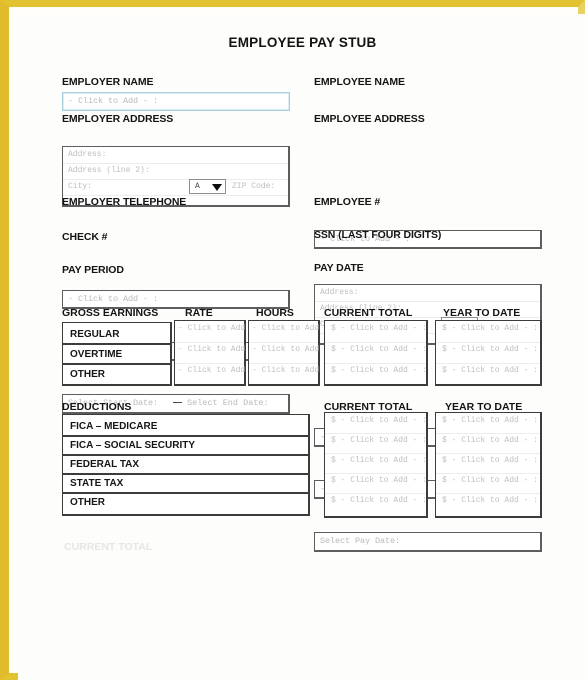 The image size is (585, 680). What do you see at coordinates (490, 370) in the screenshot?
I see `gross-year-to-date-cell-other: $ - Click to Add - :` at bounding box center [490, 370].